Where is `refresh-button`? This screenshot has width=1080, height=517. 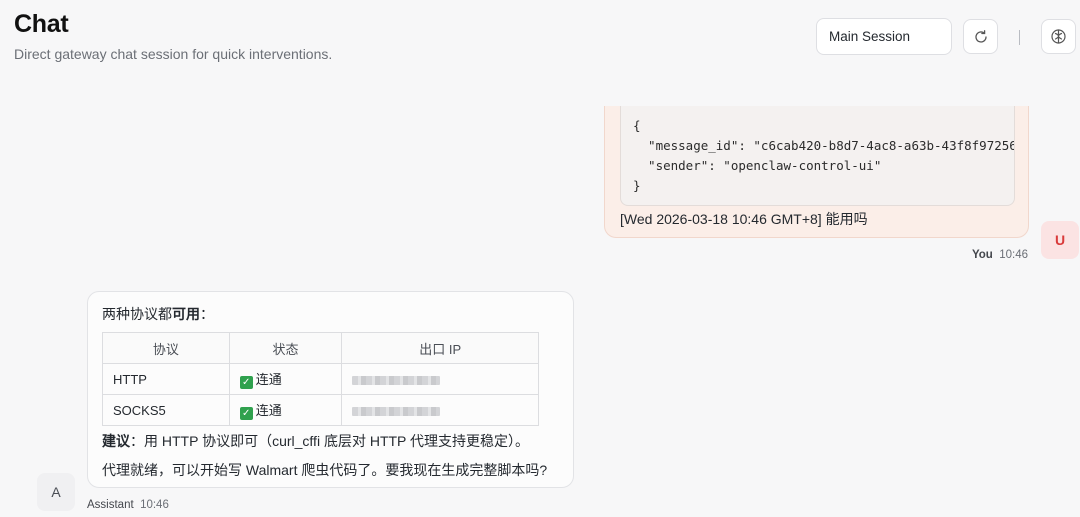 refresh-button is located at coordinates (980, 36).